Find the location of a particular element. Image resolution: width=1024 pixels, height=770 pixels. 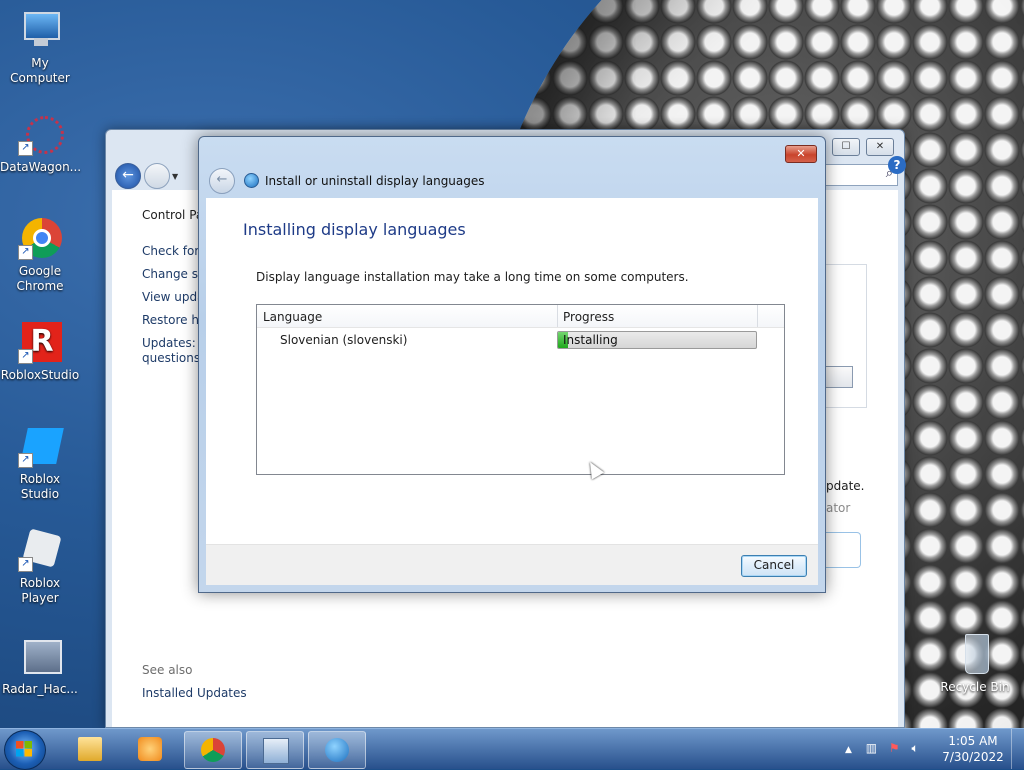

roblox-studio-blue-icon: ↗ is located at coordinates (41, 446).